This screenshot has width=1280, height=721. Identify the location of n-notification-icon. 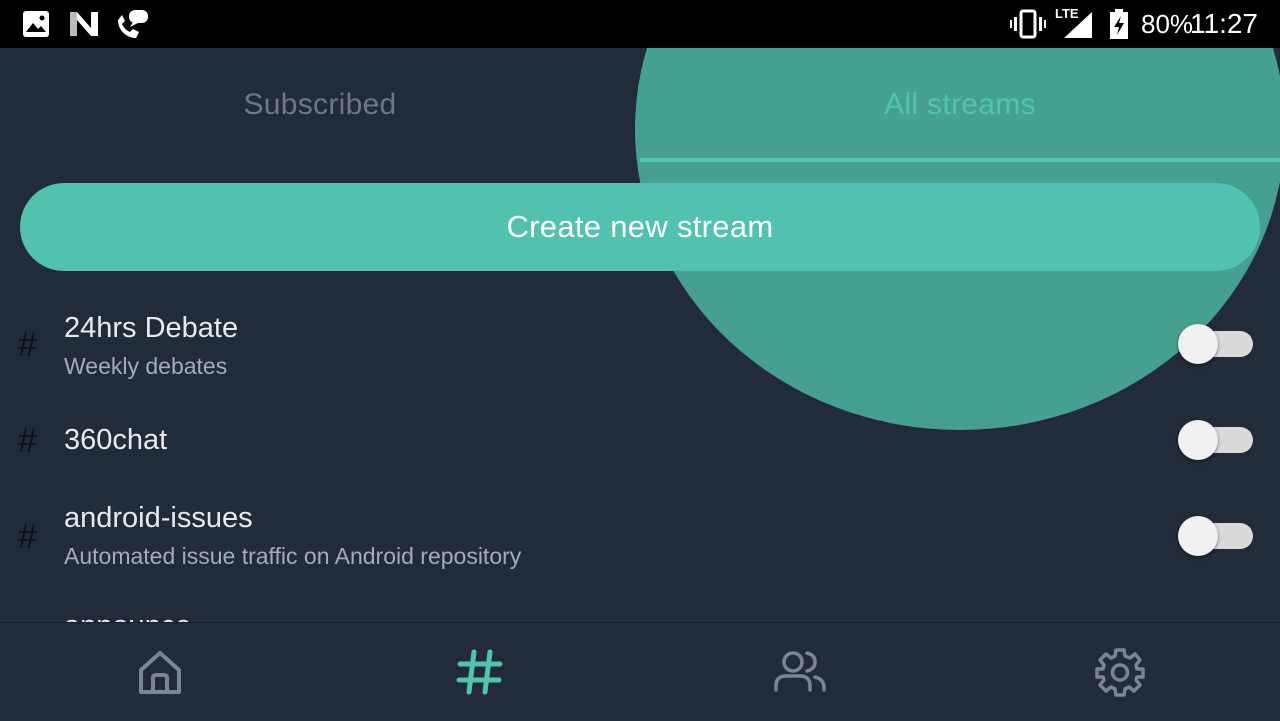
(84, 24).